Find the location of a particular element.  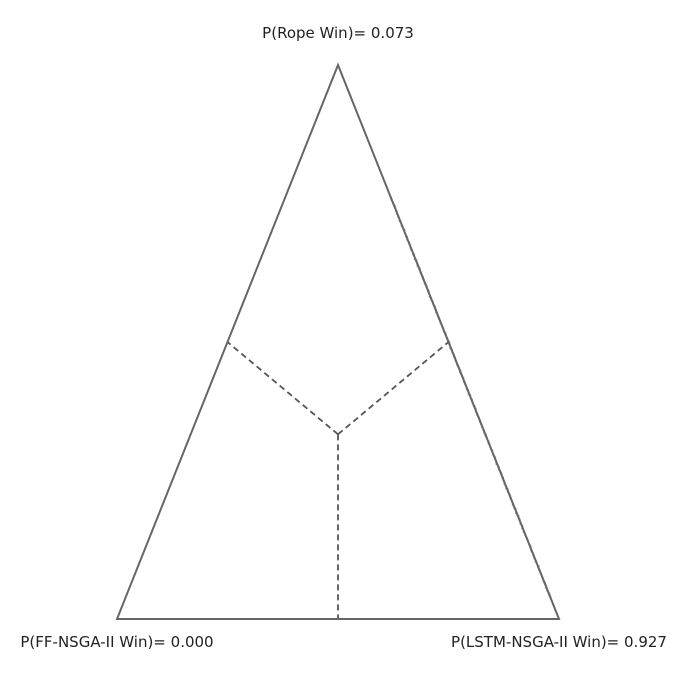

corner-label-rope: P(Rope Win)= 0.073 is located at coordinates (338, 33).